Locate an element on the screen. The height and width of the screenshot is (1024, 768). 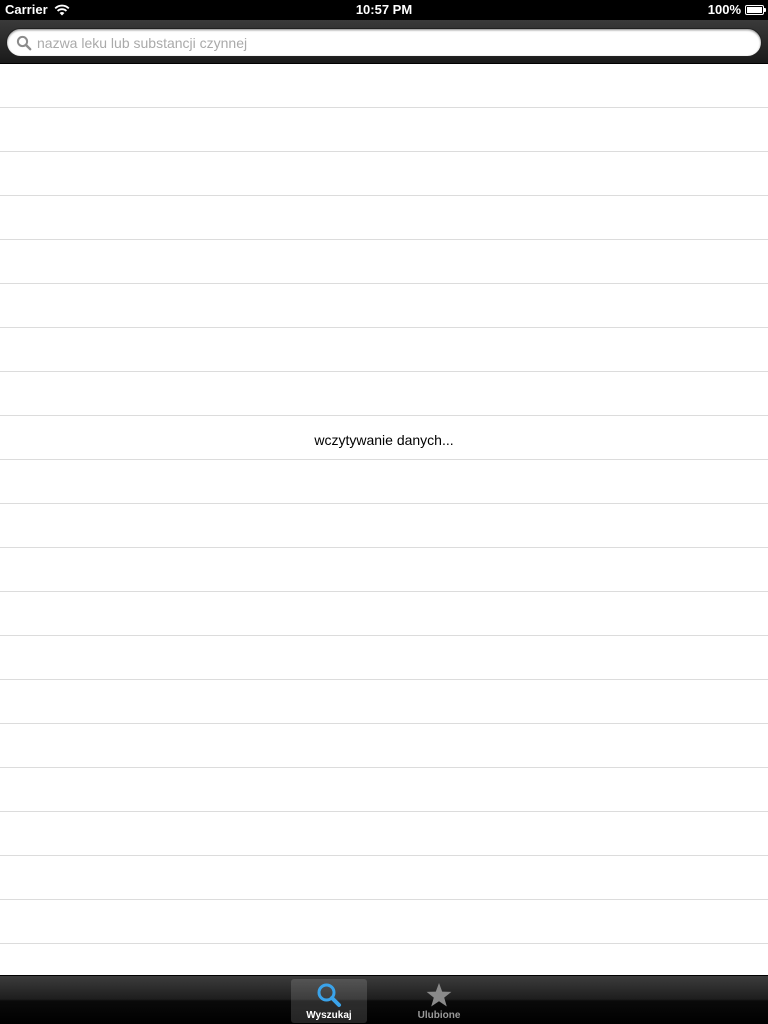
tab-search-label: Wyszukaj is located at coordinates (329, 1015).